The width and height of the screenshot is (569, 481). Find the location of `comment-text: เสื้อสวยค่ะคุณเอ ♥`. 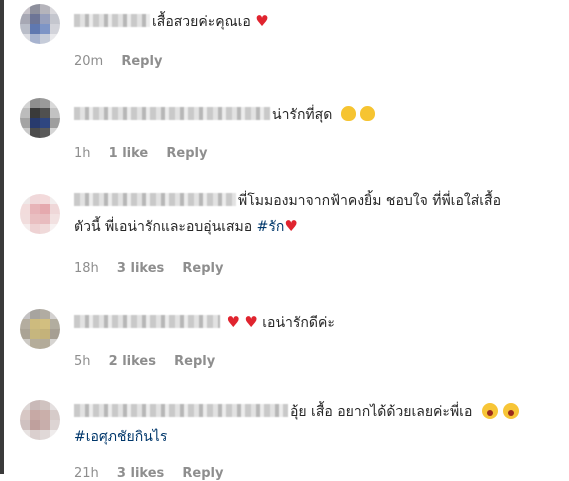

comment-text: เสื้อสวยค่ะคุณเอ ♥ is located at coordinates (171, 21).